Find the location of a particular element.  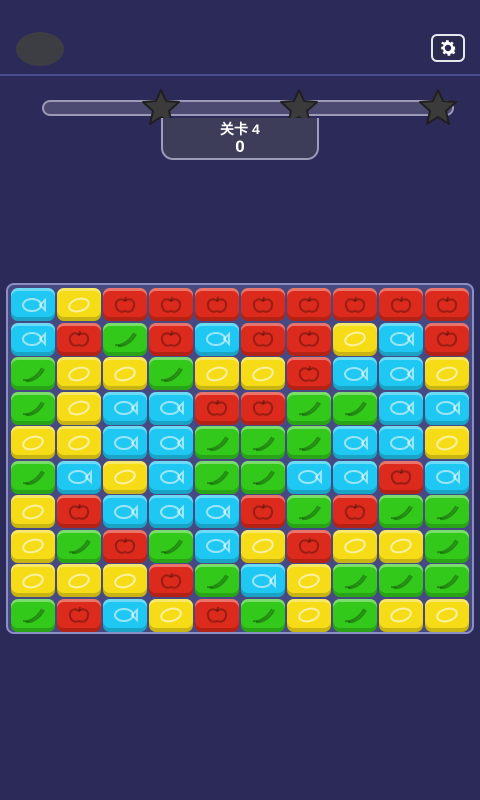

settings-button is located at coordinates (448, 48).